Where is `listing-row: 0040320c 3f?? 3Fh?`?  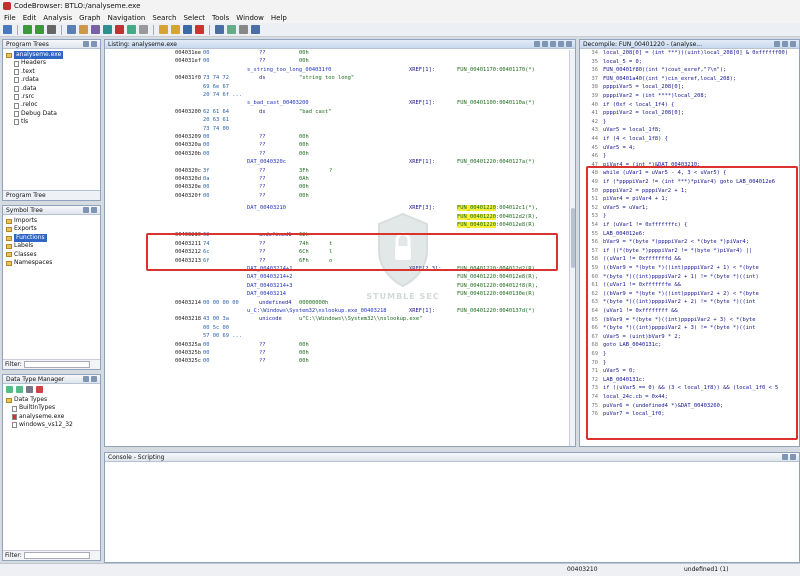
listing-row: 0040320c 3f?? 3Fh? is located at coordinates (361, 171).